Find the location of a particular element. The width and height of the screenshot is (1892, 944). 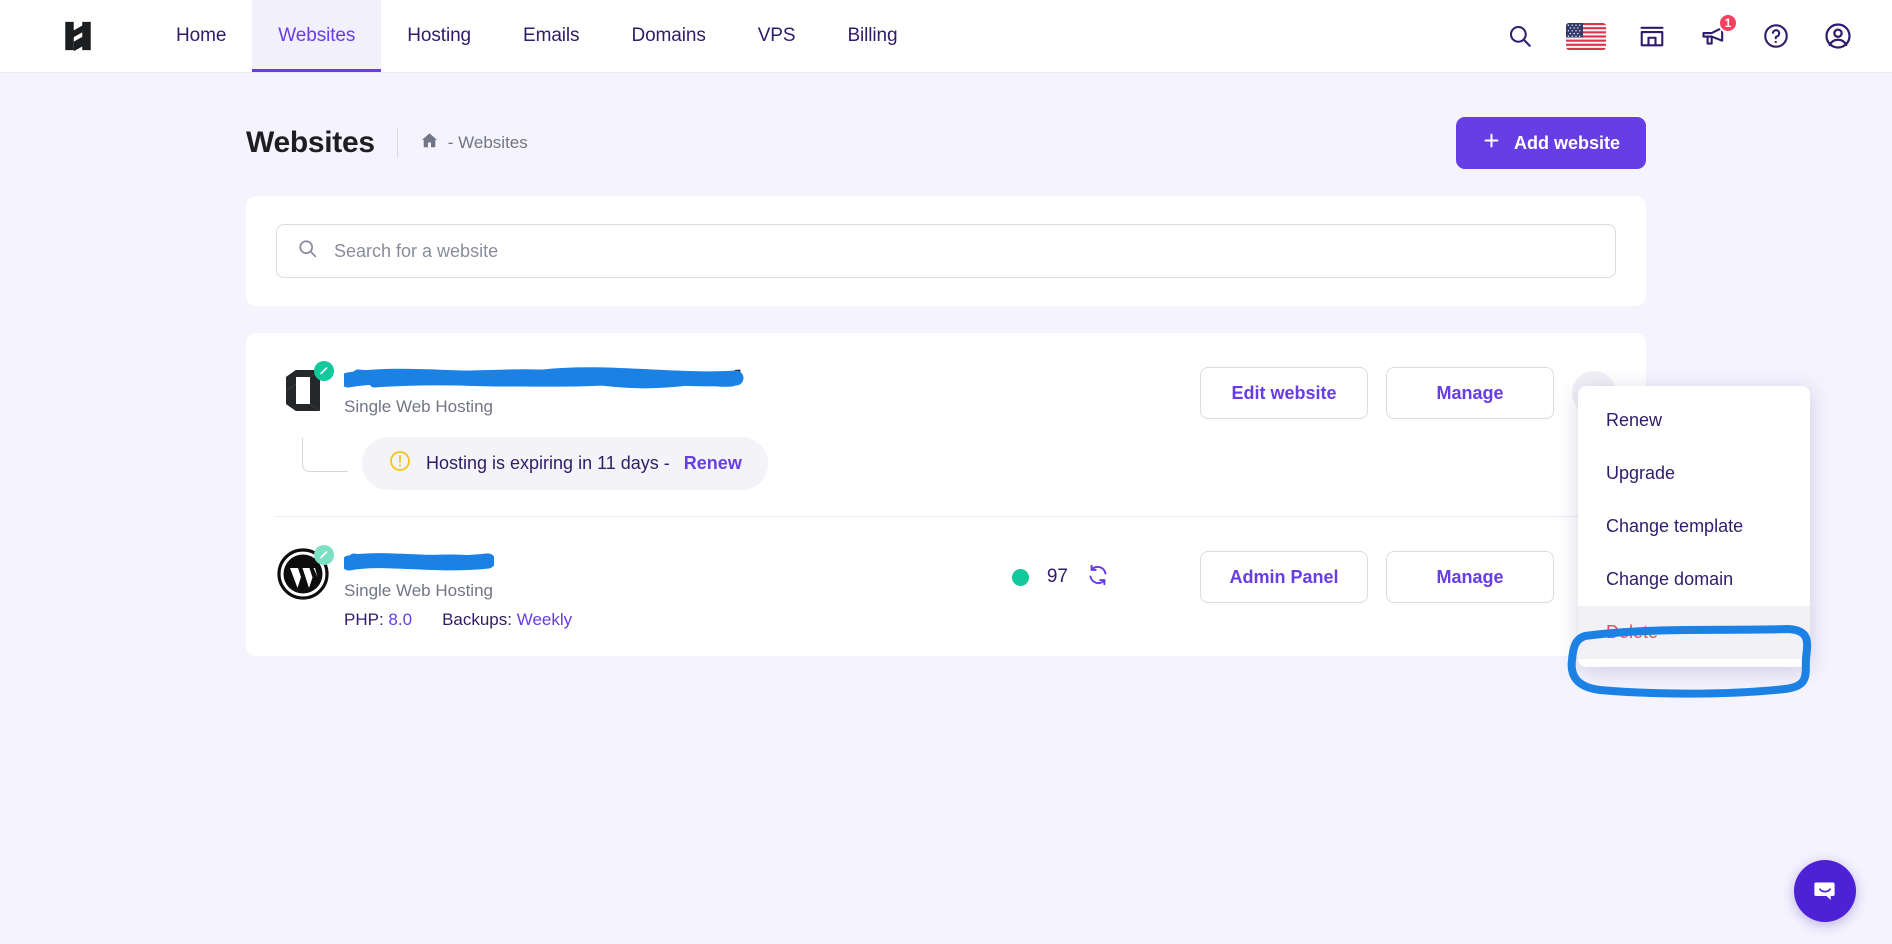

nav-label: Home is located at coordinates (201, 35).